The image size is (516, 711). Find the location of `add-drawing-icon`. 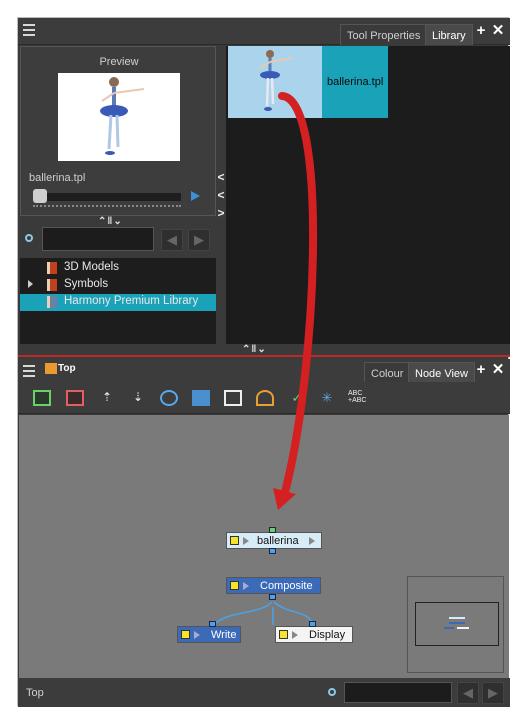

add-drawing-icon is located at coordinates (75, 398).